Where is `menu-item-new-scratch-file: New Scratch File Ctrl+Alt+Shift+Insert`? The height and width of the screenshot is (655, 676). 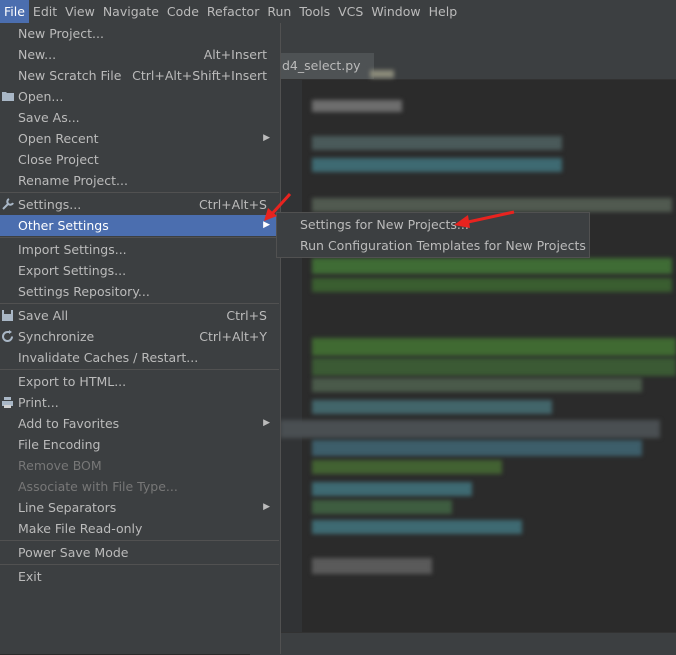 menu-item-new-scratch-file: New Scratch File Ctrl+Alt+Shift+Insert is located at coordinates (139, 75).